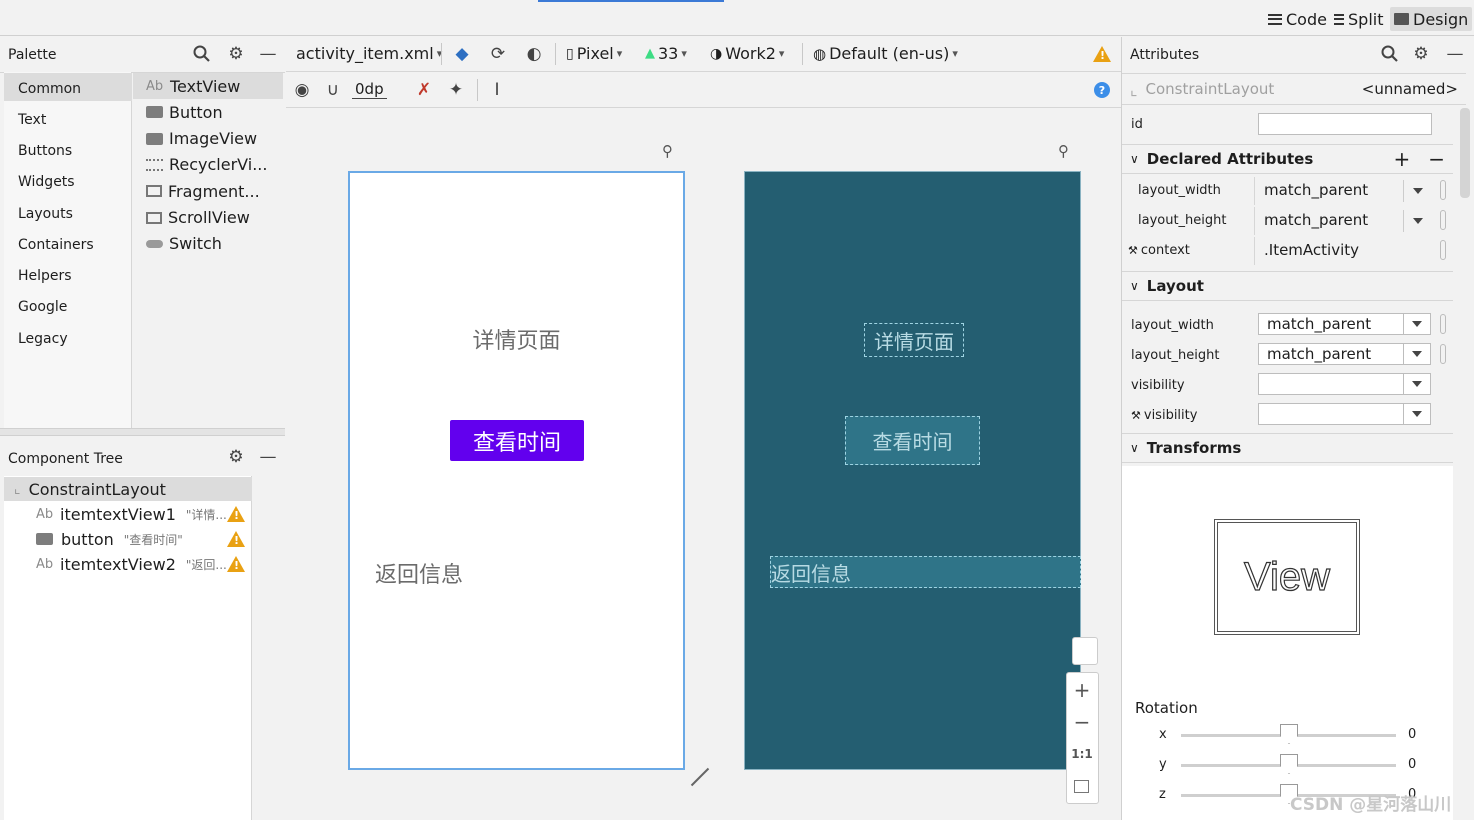  Describe the element at coordinates (1102, 90) in the screenshot. I see `help-icon: ?` at that location.